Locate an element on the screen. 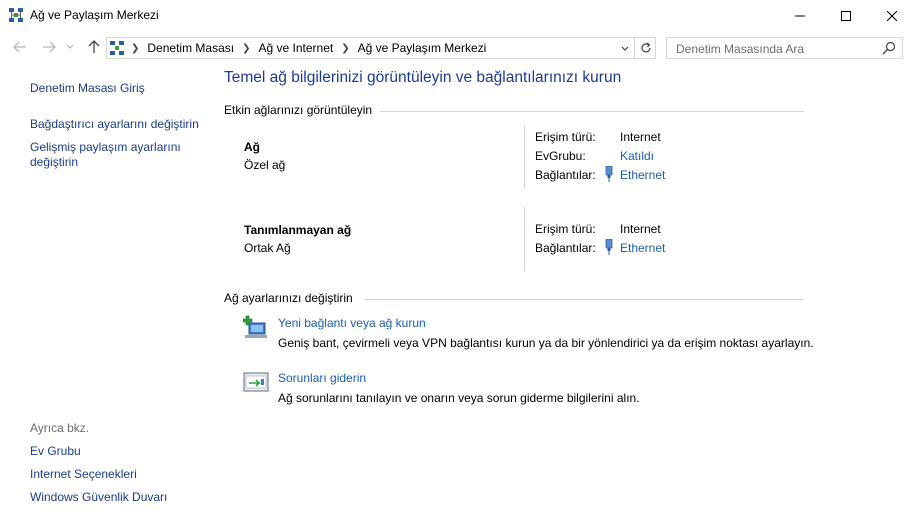  setup-new-connection-link: Yeni bağlantı veya ağ kurun is located at coordinates (352, 323).